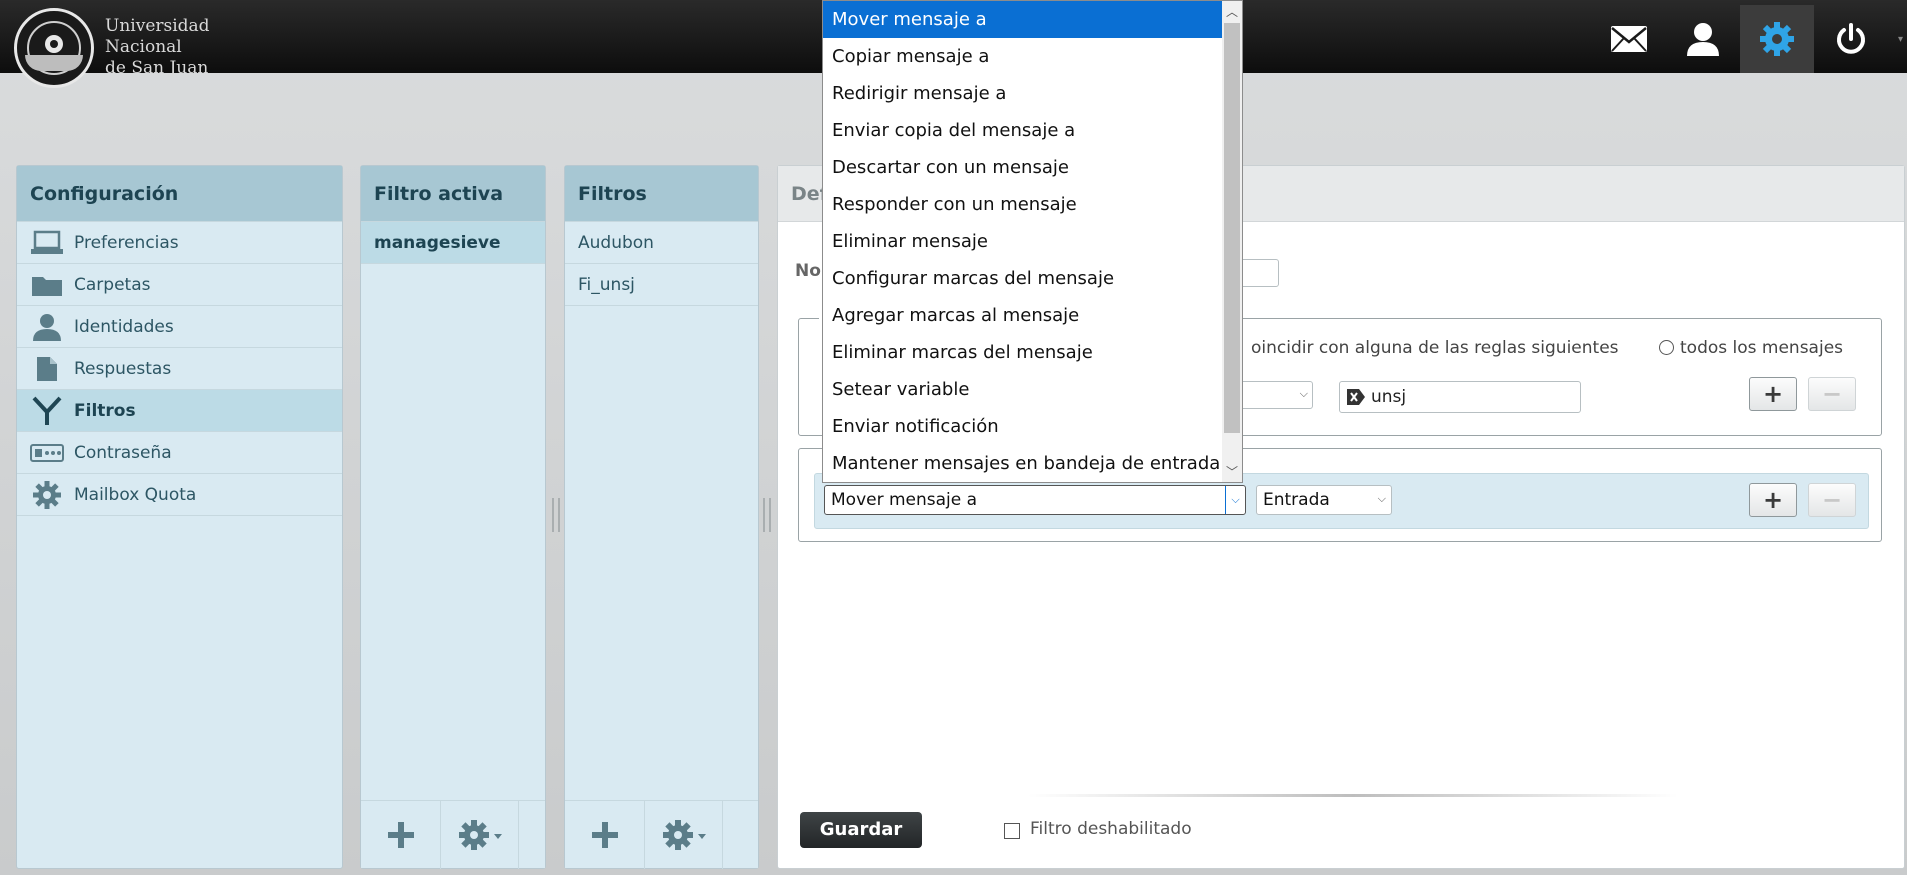  Describe the element at coordinates (1666, 347) in the screenshot. I see `match-all-radio` at that location.